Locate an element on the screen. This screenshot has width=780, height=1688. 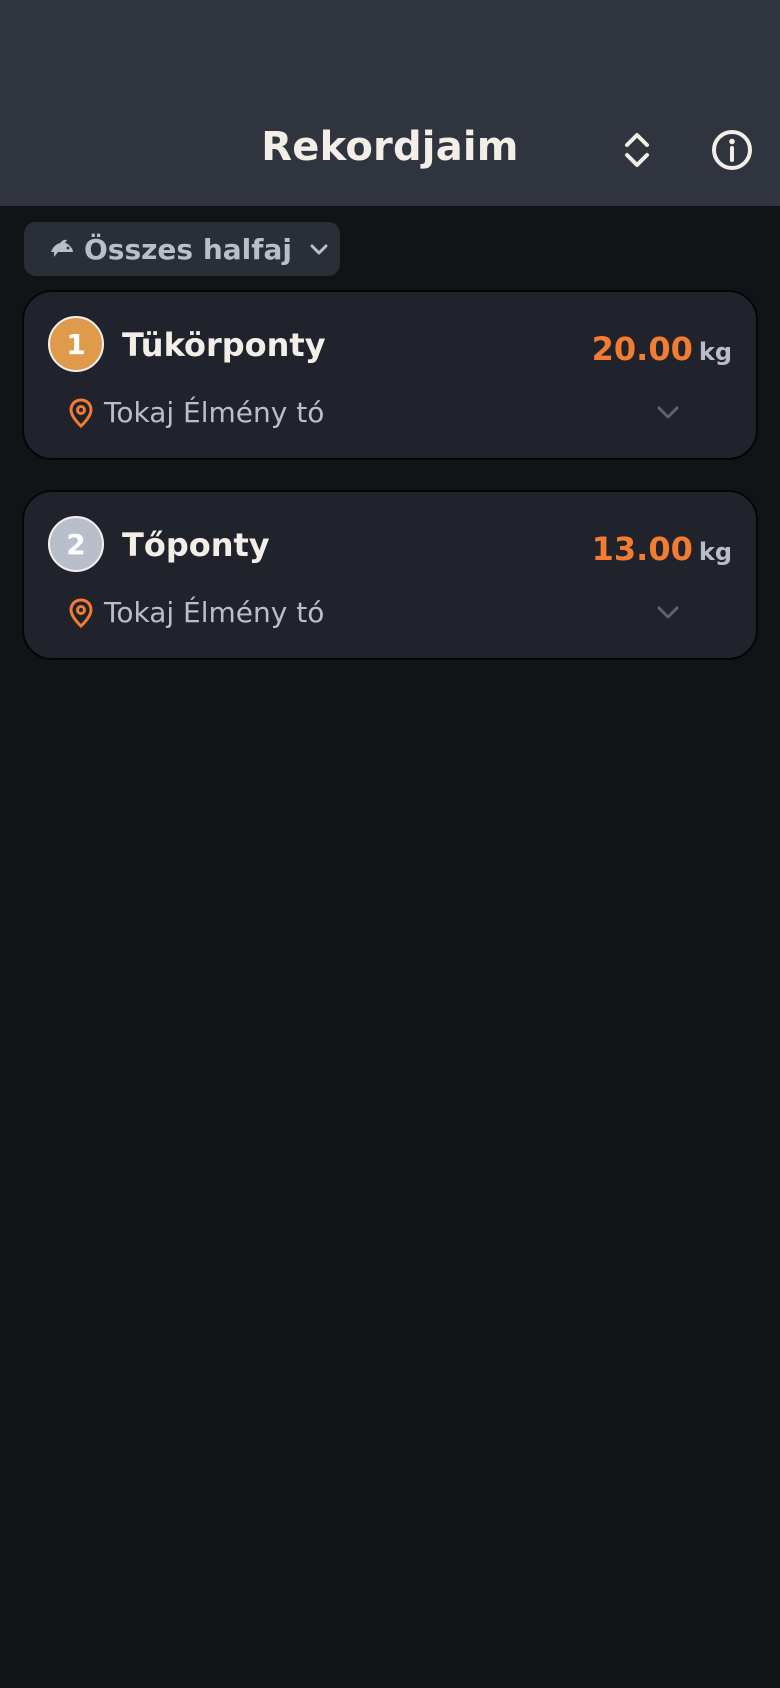
top-app-bar: Rekordjaim is located at coordinates (390, 103).